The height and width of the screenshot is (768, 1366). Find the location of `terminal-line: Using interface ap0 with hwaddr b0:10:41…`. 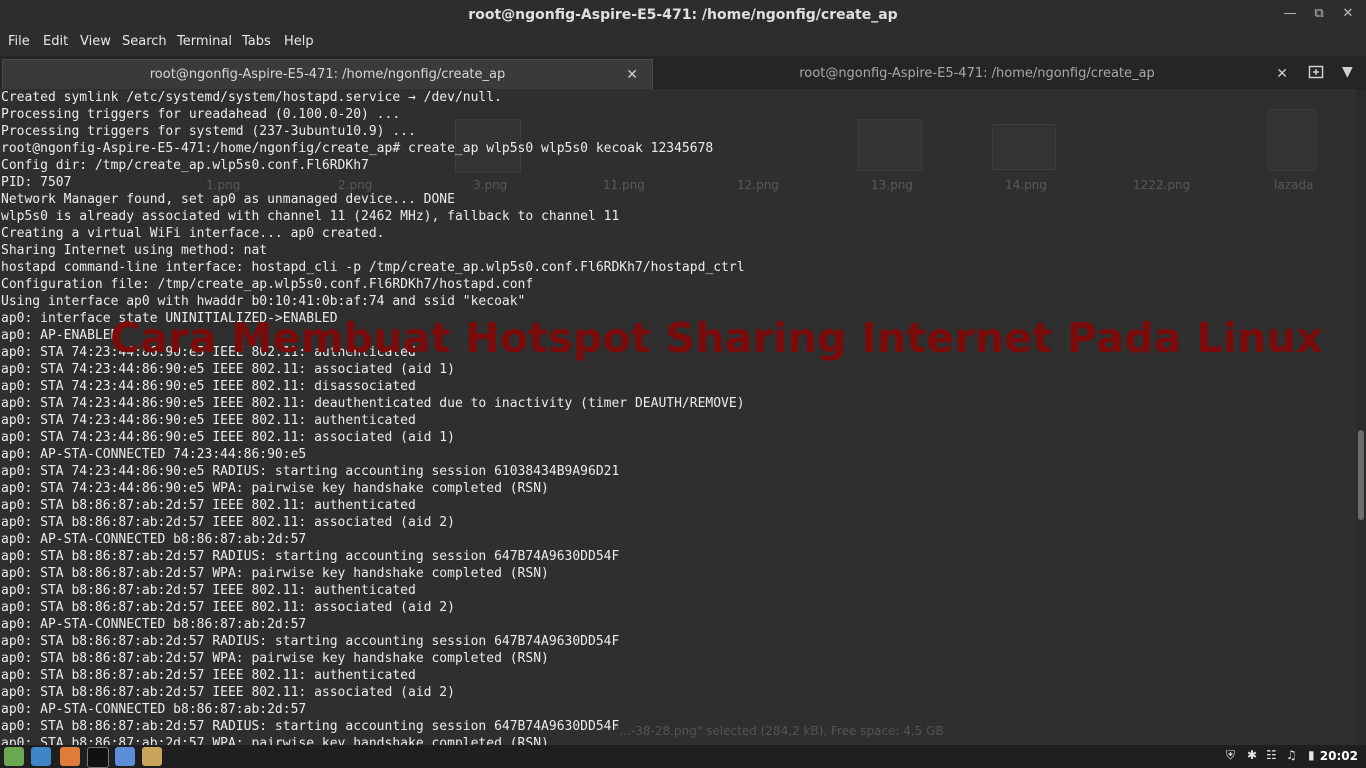

terminal-line: Using interface ap0 with hwaddr b0:10:41… is located at coordinates (263, 301).